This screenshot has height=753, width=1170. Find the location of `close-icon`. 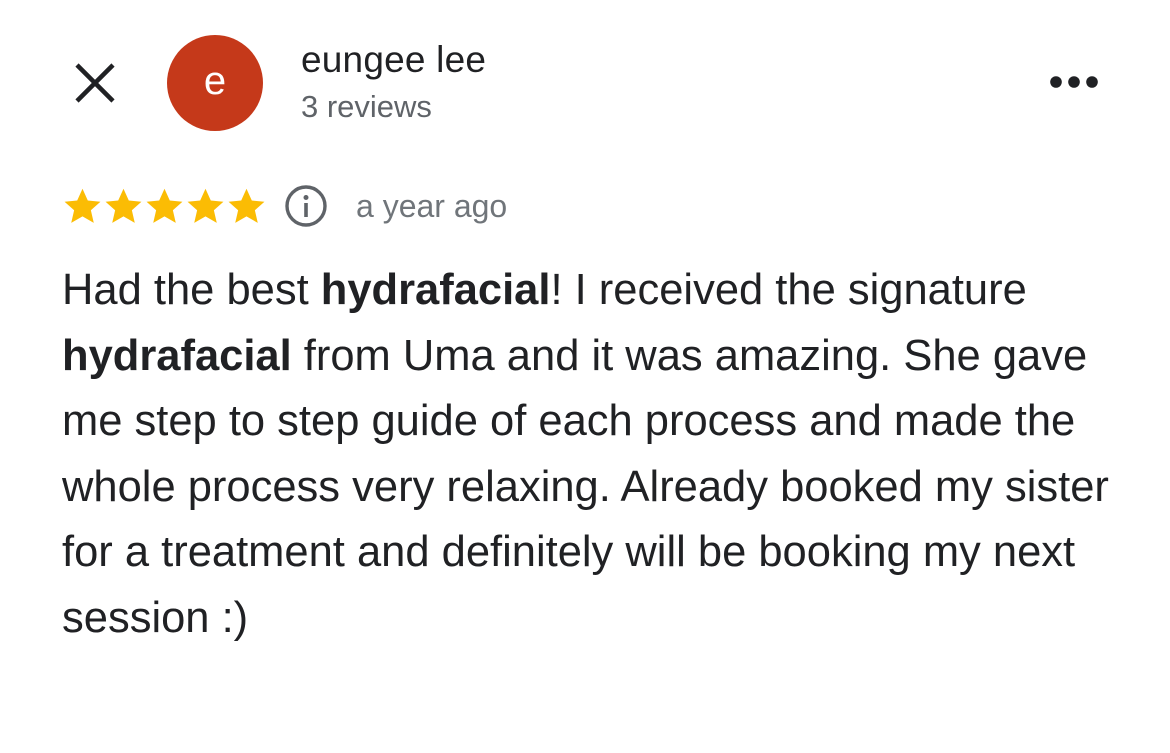

close-icon is located at coordinates (95, 83).